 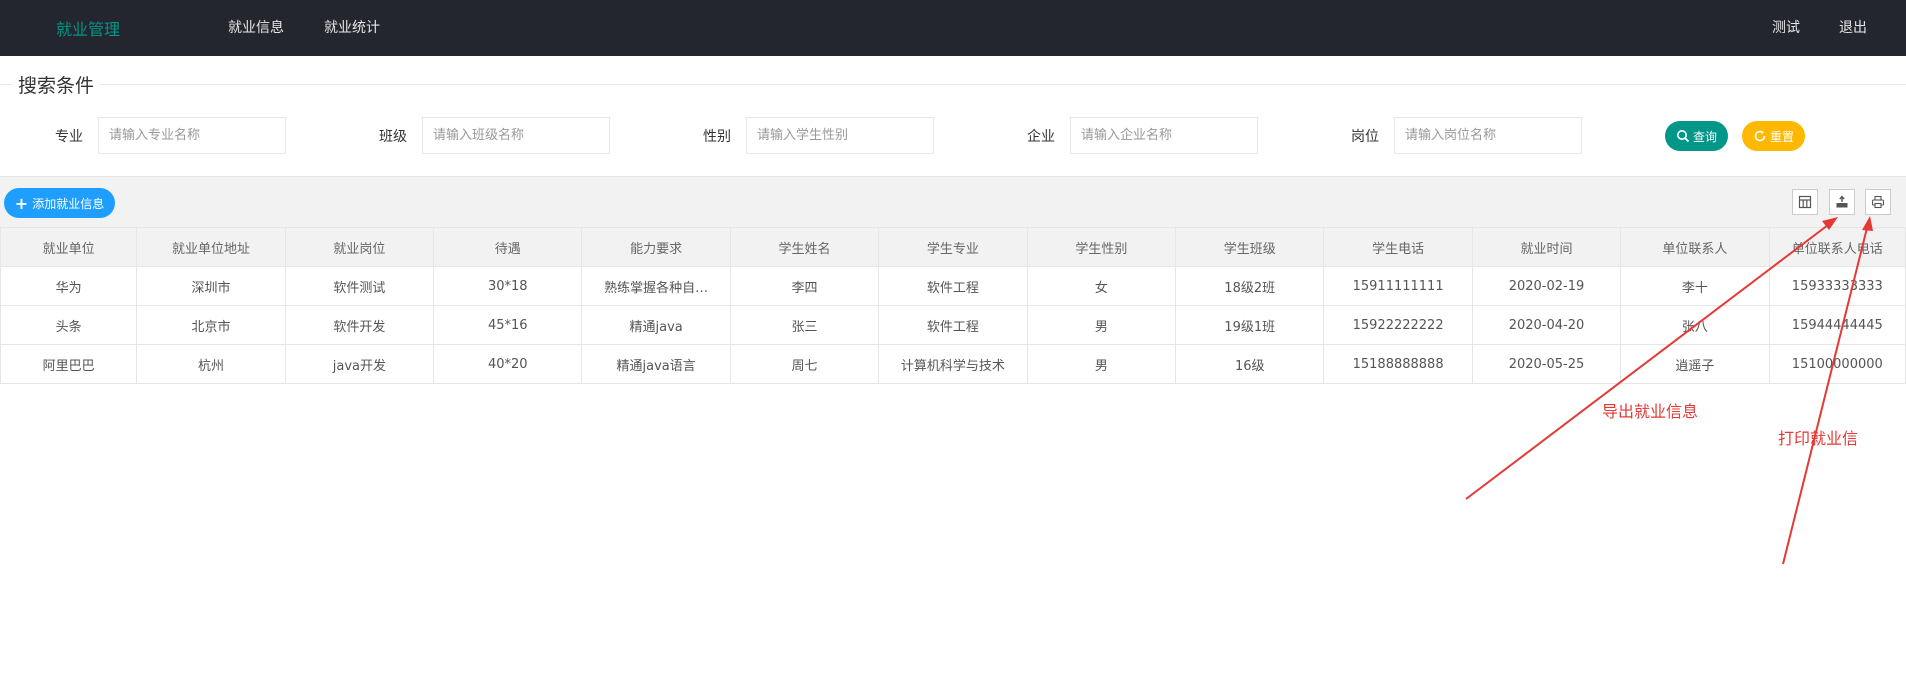 I want to click on table-cell: 阿里巴巴, so click(x=69, y=364).